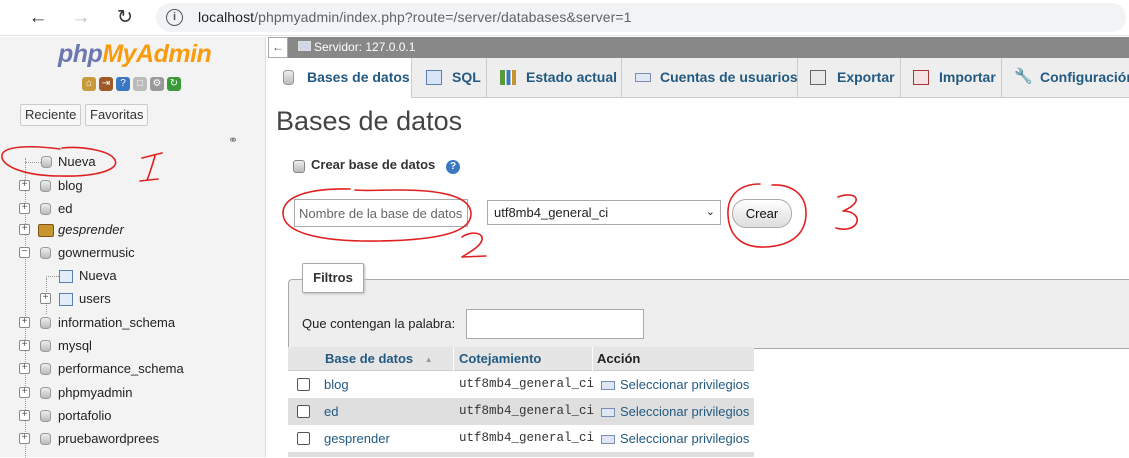 The width and height of the screenshot is (1129, 458). Describe the element at coordinates (331, 411) in the screenshot. I see `database-link: ed` at that location.